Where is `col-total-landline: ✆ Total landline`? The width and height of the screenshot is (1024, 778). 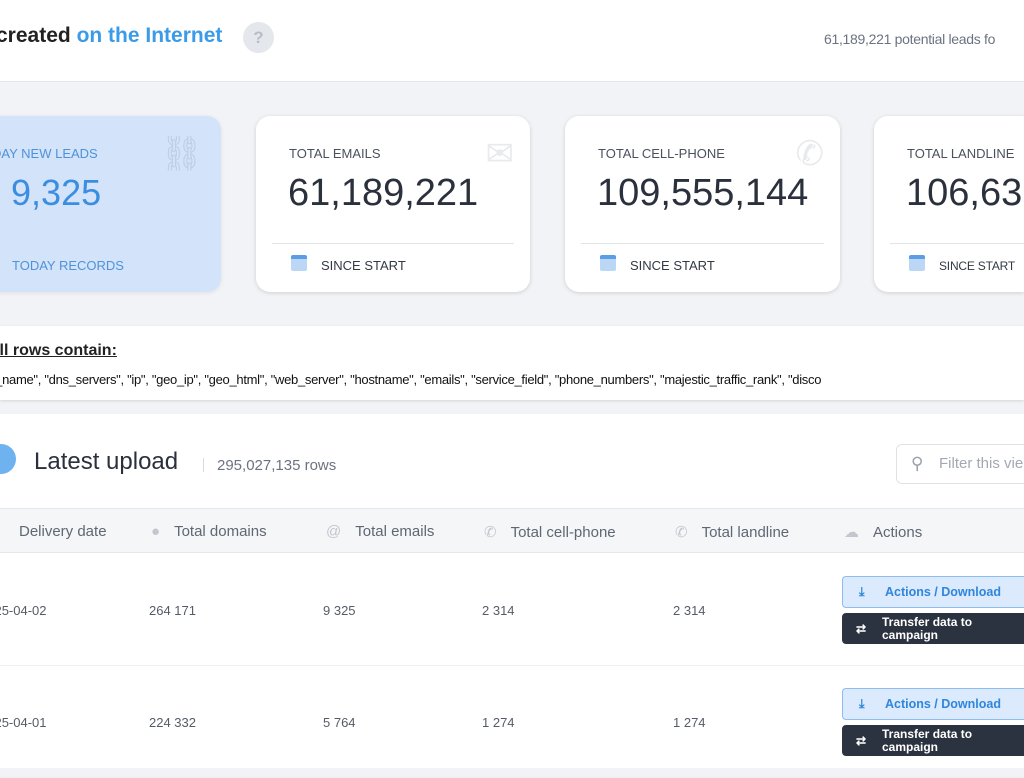
col-total-landline: ✆ Total landline is located at coordinates (732, 532).